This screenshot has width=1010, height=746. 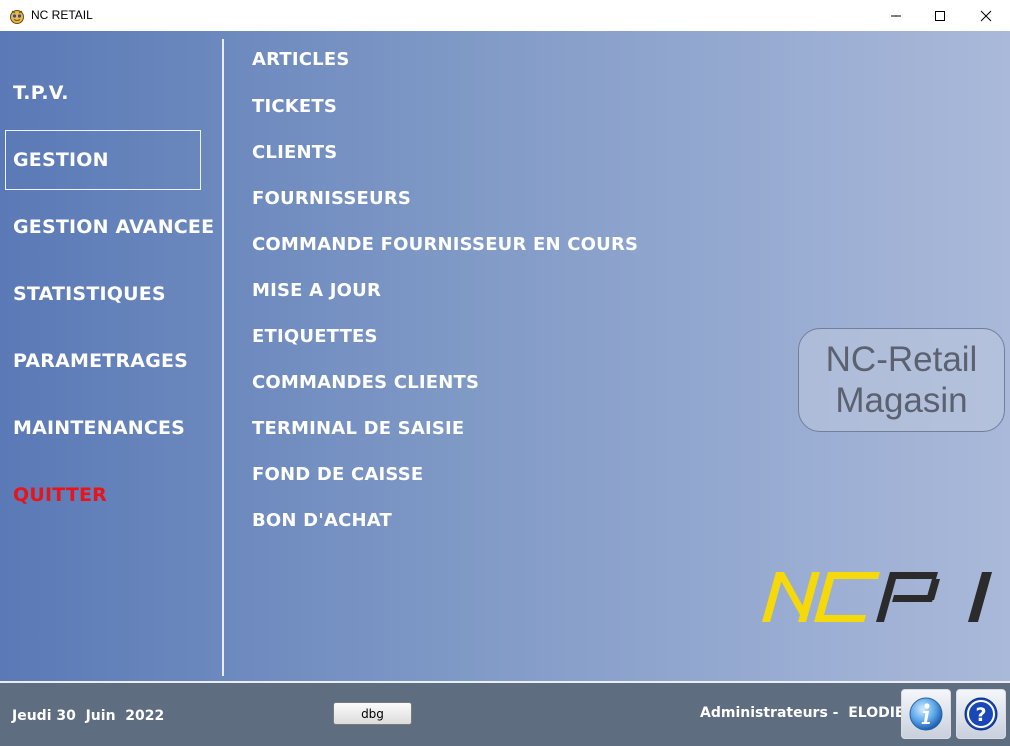 I want to click on sidebar-item-gestion: GESTION, so click(x=61, y=160).